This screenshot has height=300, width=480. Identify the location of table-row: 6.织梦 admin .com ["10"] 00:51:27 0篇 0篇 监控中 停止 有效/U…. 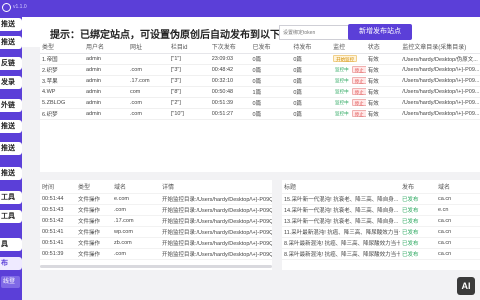
(260, 114).